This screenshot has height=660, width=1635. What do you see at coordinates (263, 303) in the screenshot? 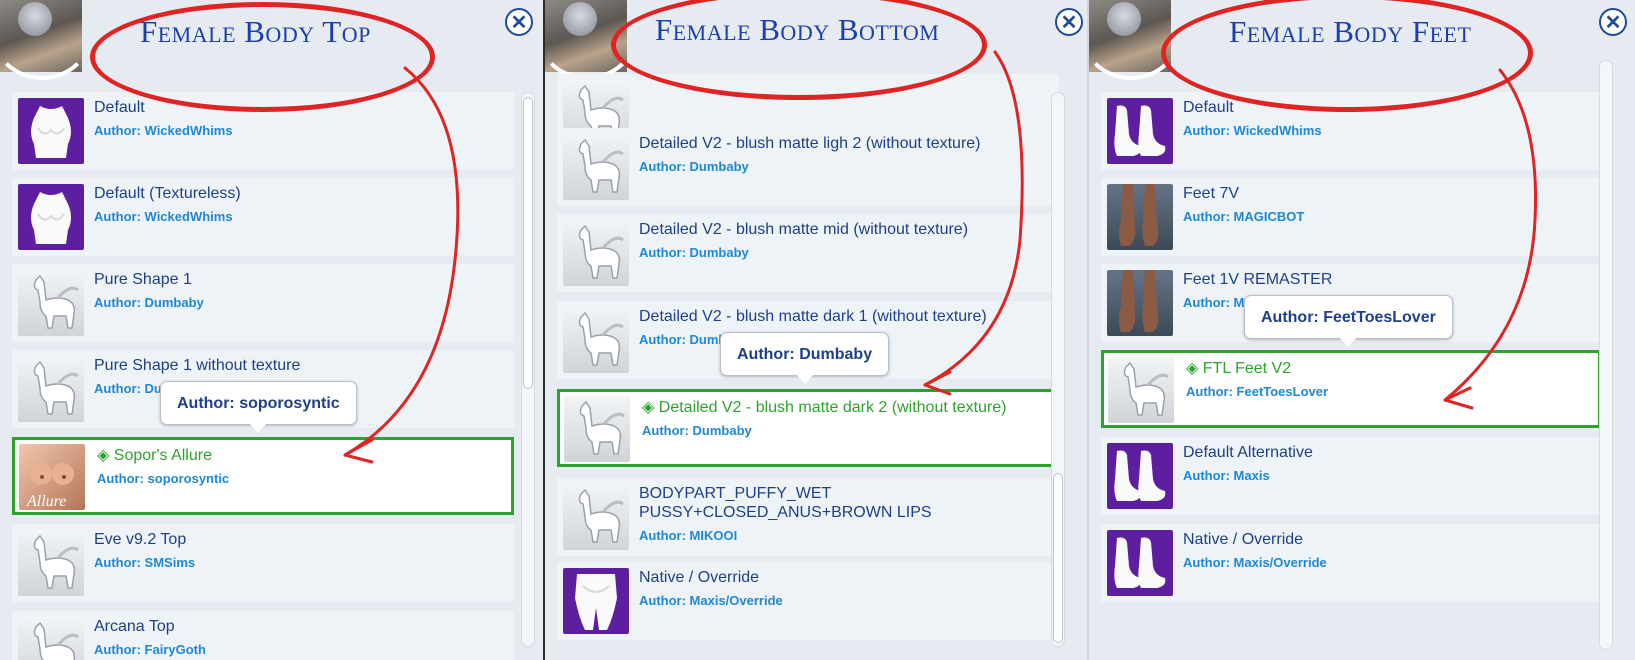
I see `list-item: Pure Shape 1 Author: Dumbaby` at bounding box center [263, 303].